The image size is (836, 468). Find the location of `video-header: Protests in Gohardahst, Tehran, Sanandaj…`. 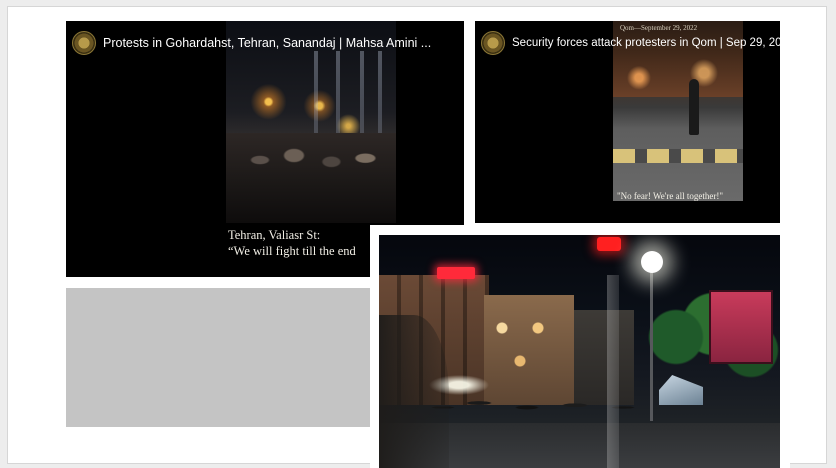

video-header: Protests in Gohardahst, Tehran, Sanandaj… is located at coordinates (265, 43).